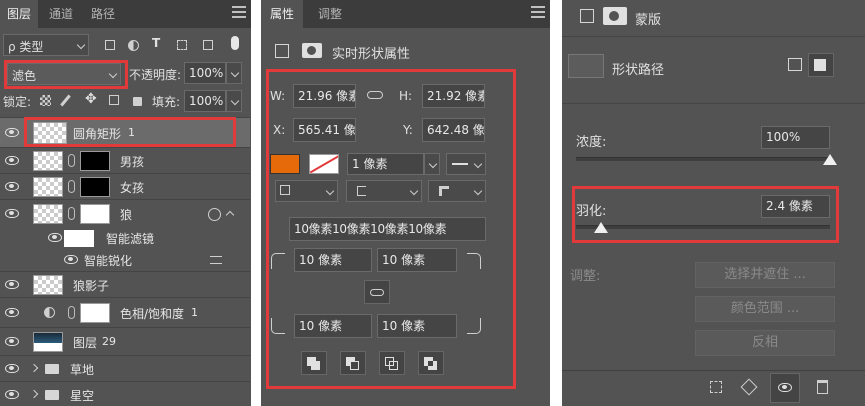 The width and height of the screenshot is (865, 406). Describe the element at coordinates (182, 45) in the screenshot. I see `shape-filter-icon` at that location.